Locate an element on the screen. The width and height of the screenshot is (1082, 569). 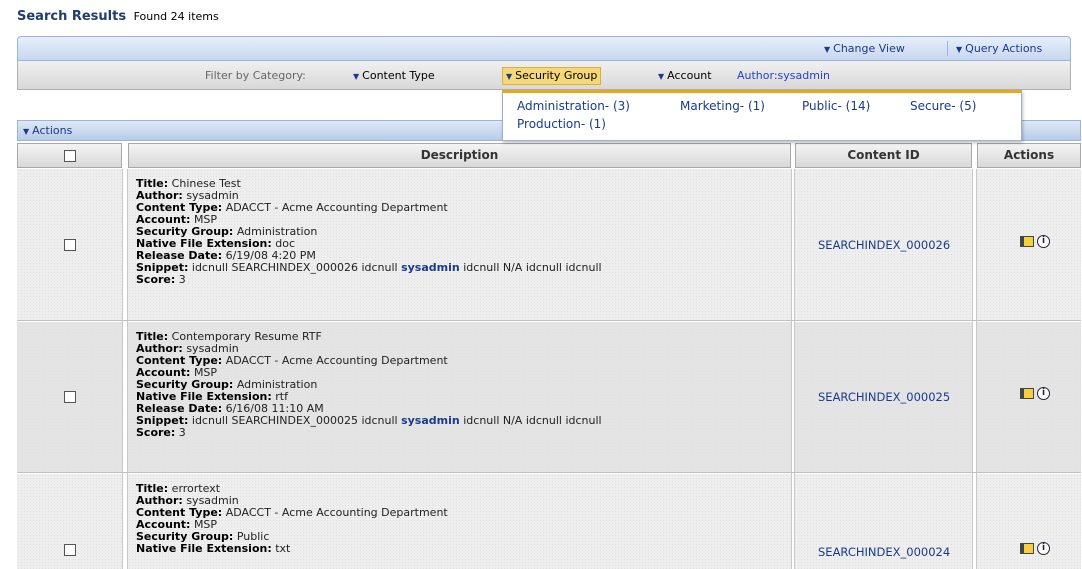
content-type-filter: ▼ Content Type is located at coordinates (394, 76).